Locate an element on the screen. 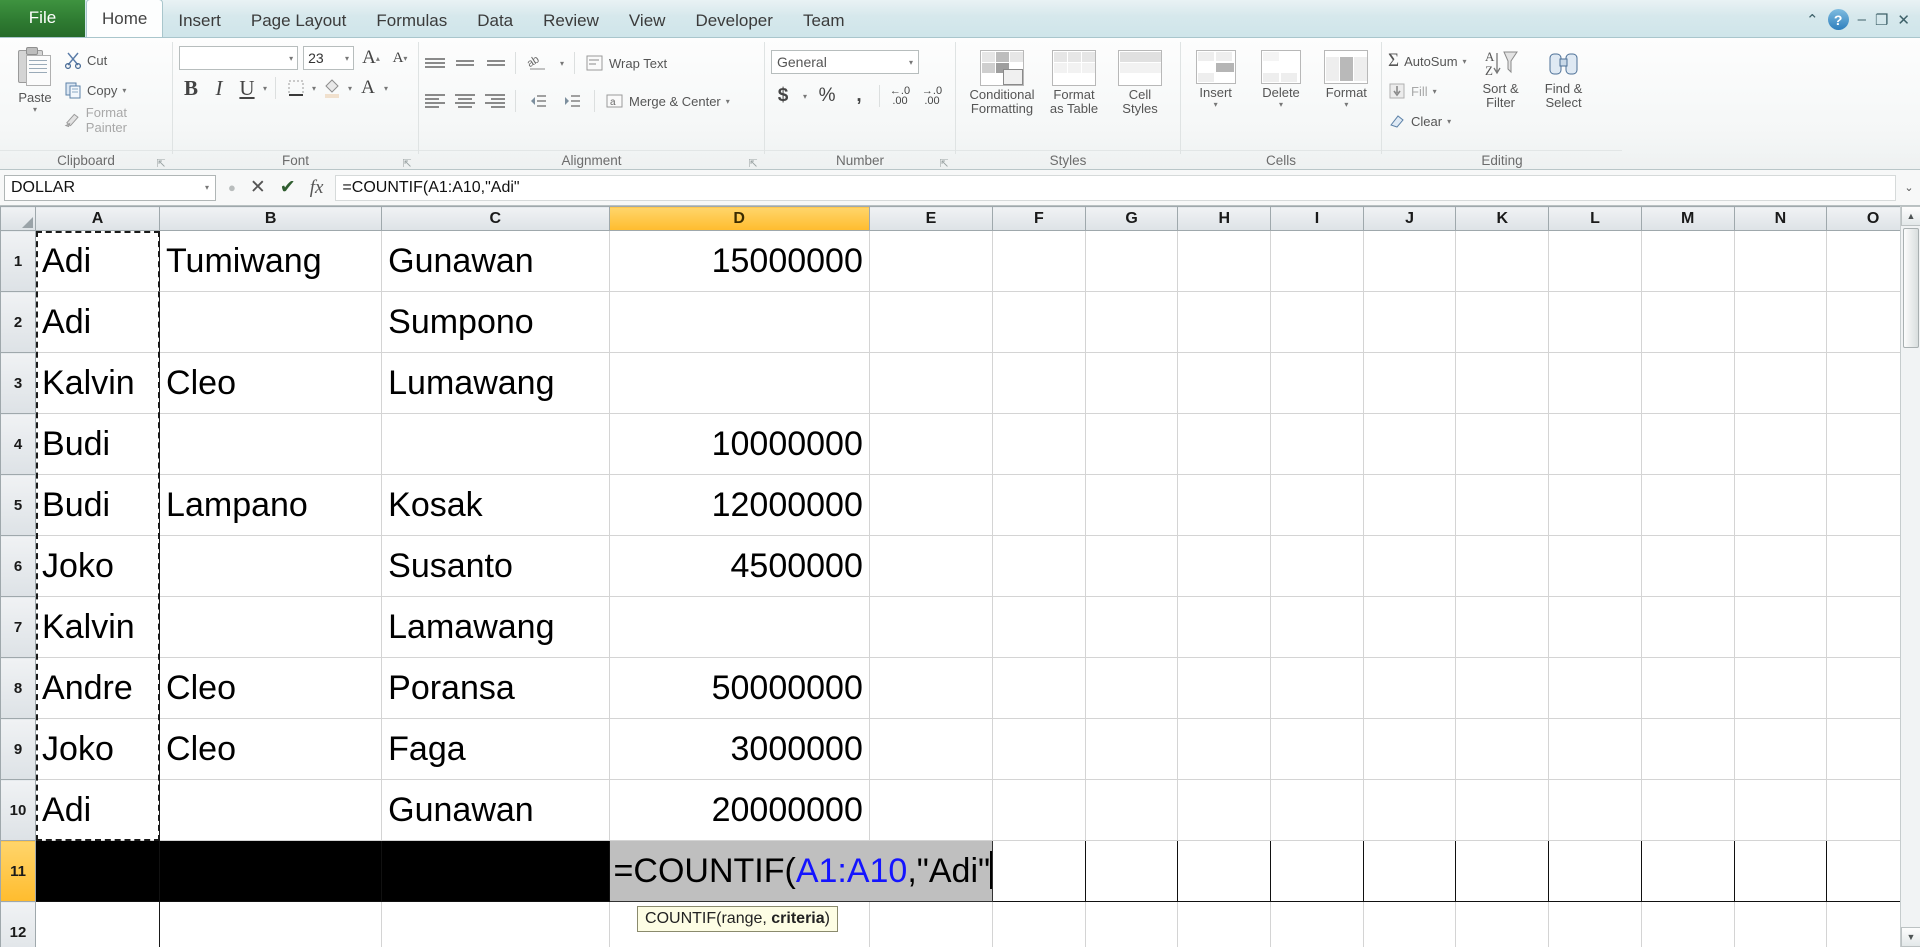 The image size is (1920, 947). fill-button: Fill ▾ is located at coordinates (1427, 91).